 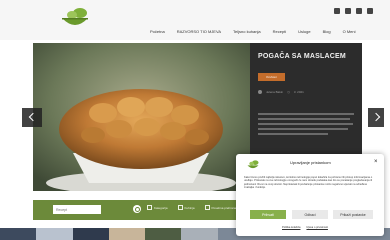 I want to click on close-icon: ×, so click(x=376, y=162).